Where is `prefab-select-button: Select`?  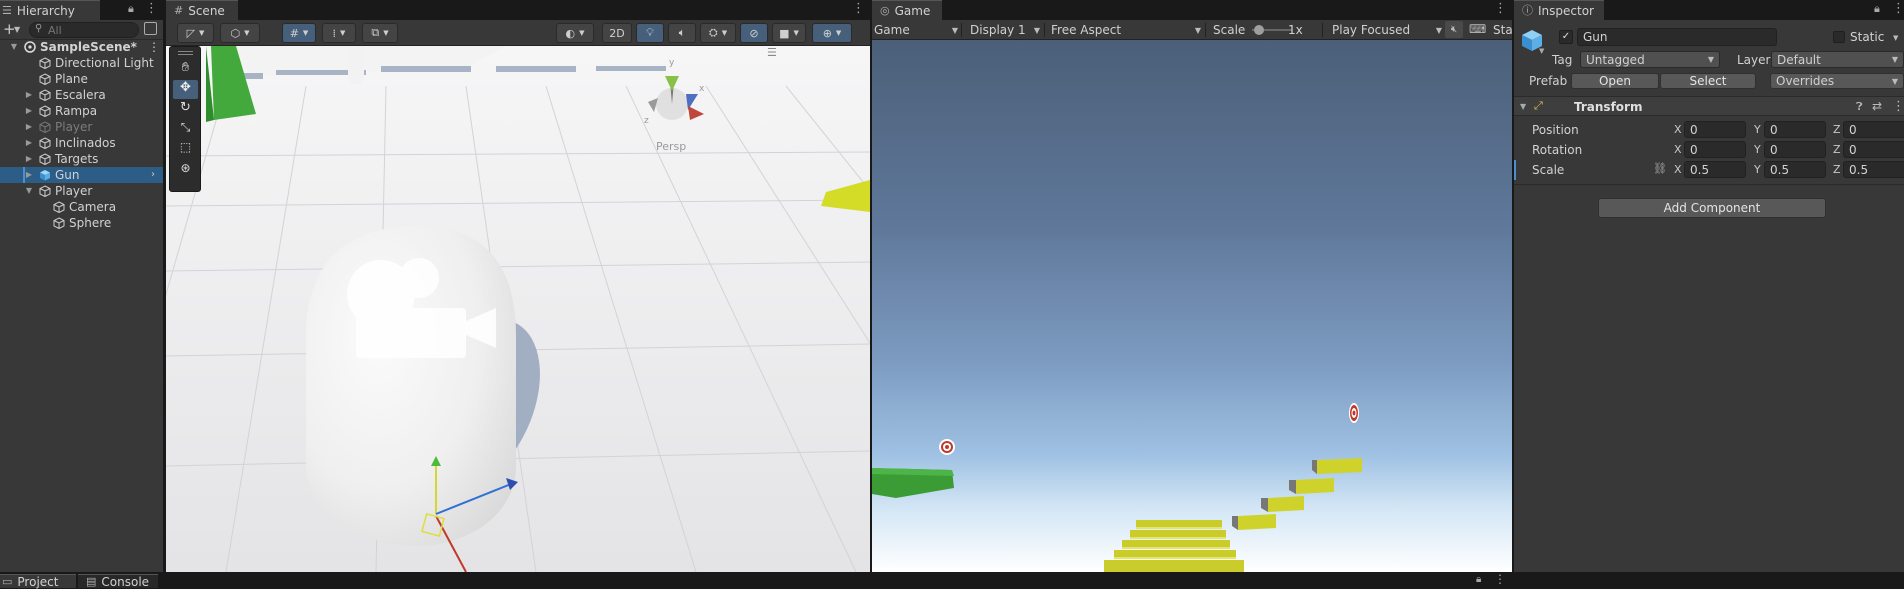
prefab-select-button: Select is located at coordinates (1708, 81).